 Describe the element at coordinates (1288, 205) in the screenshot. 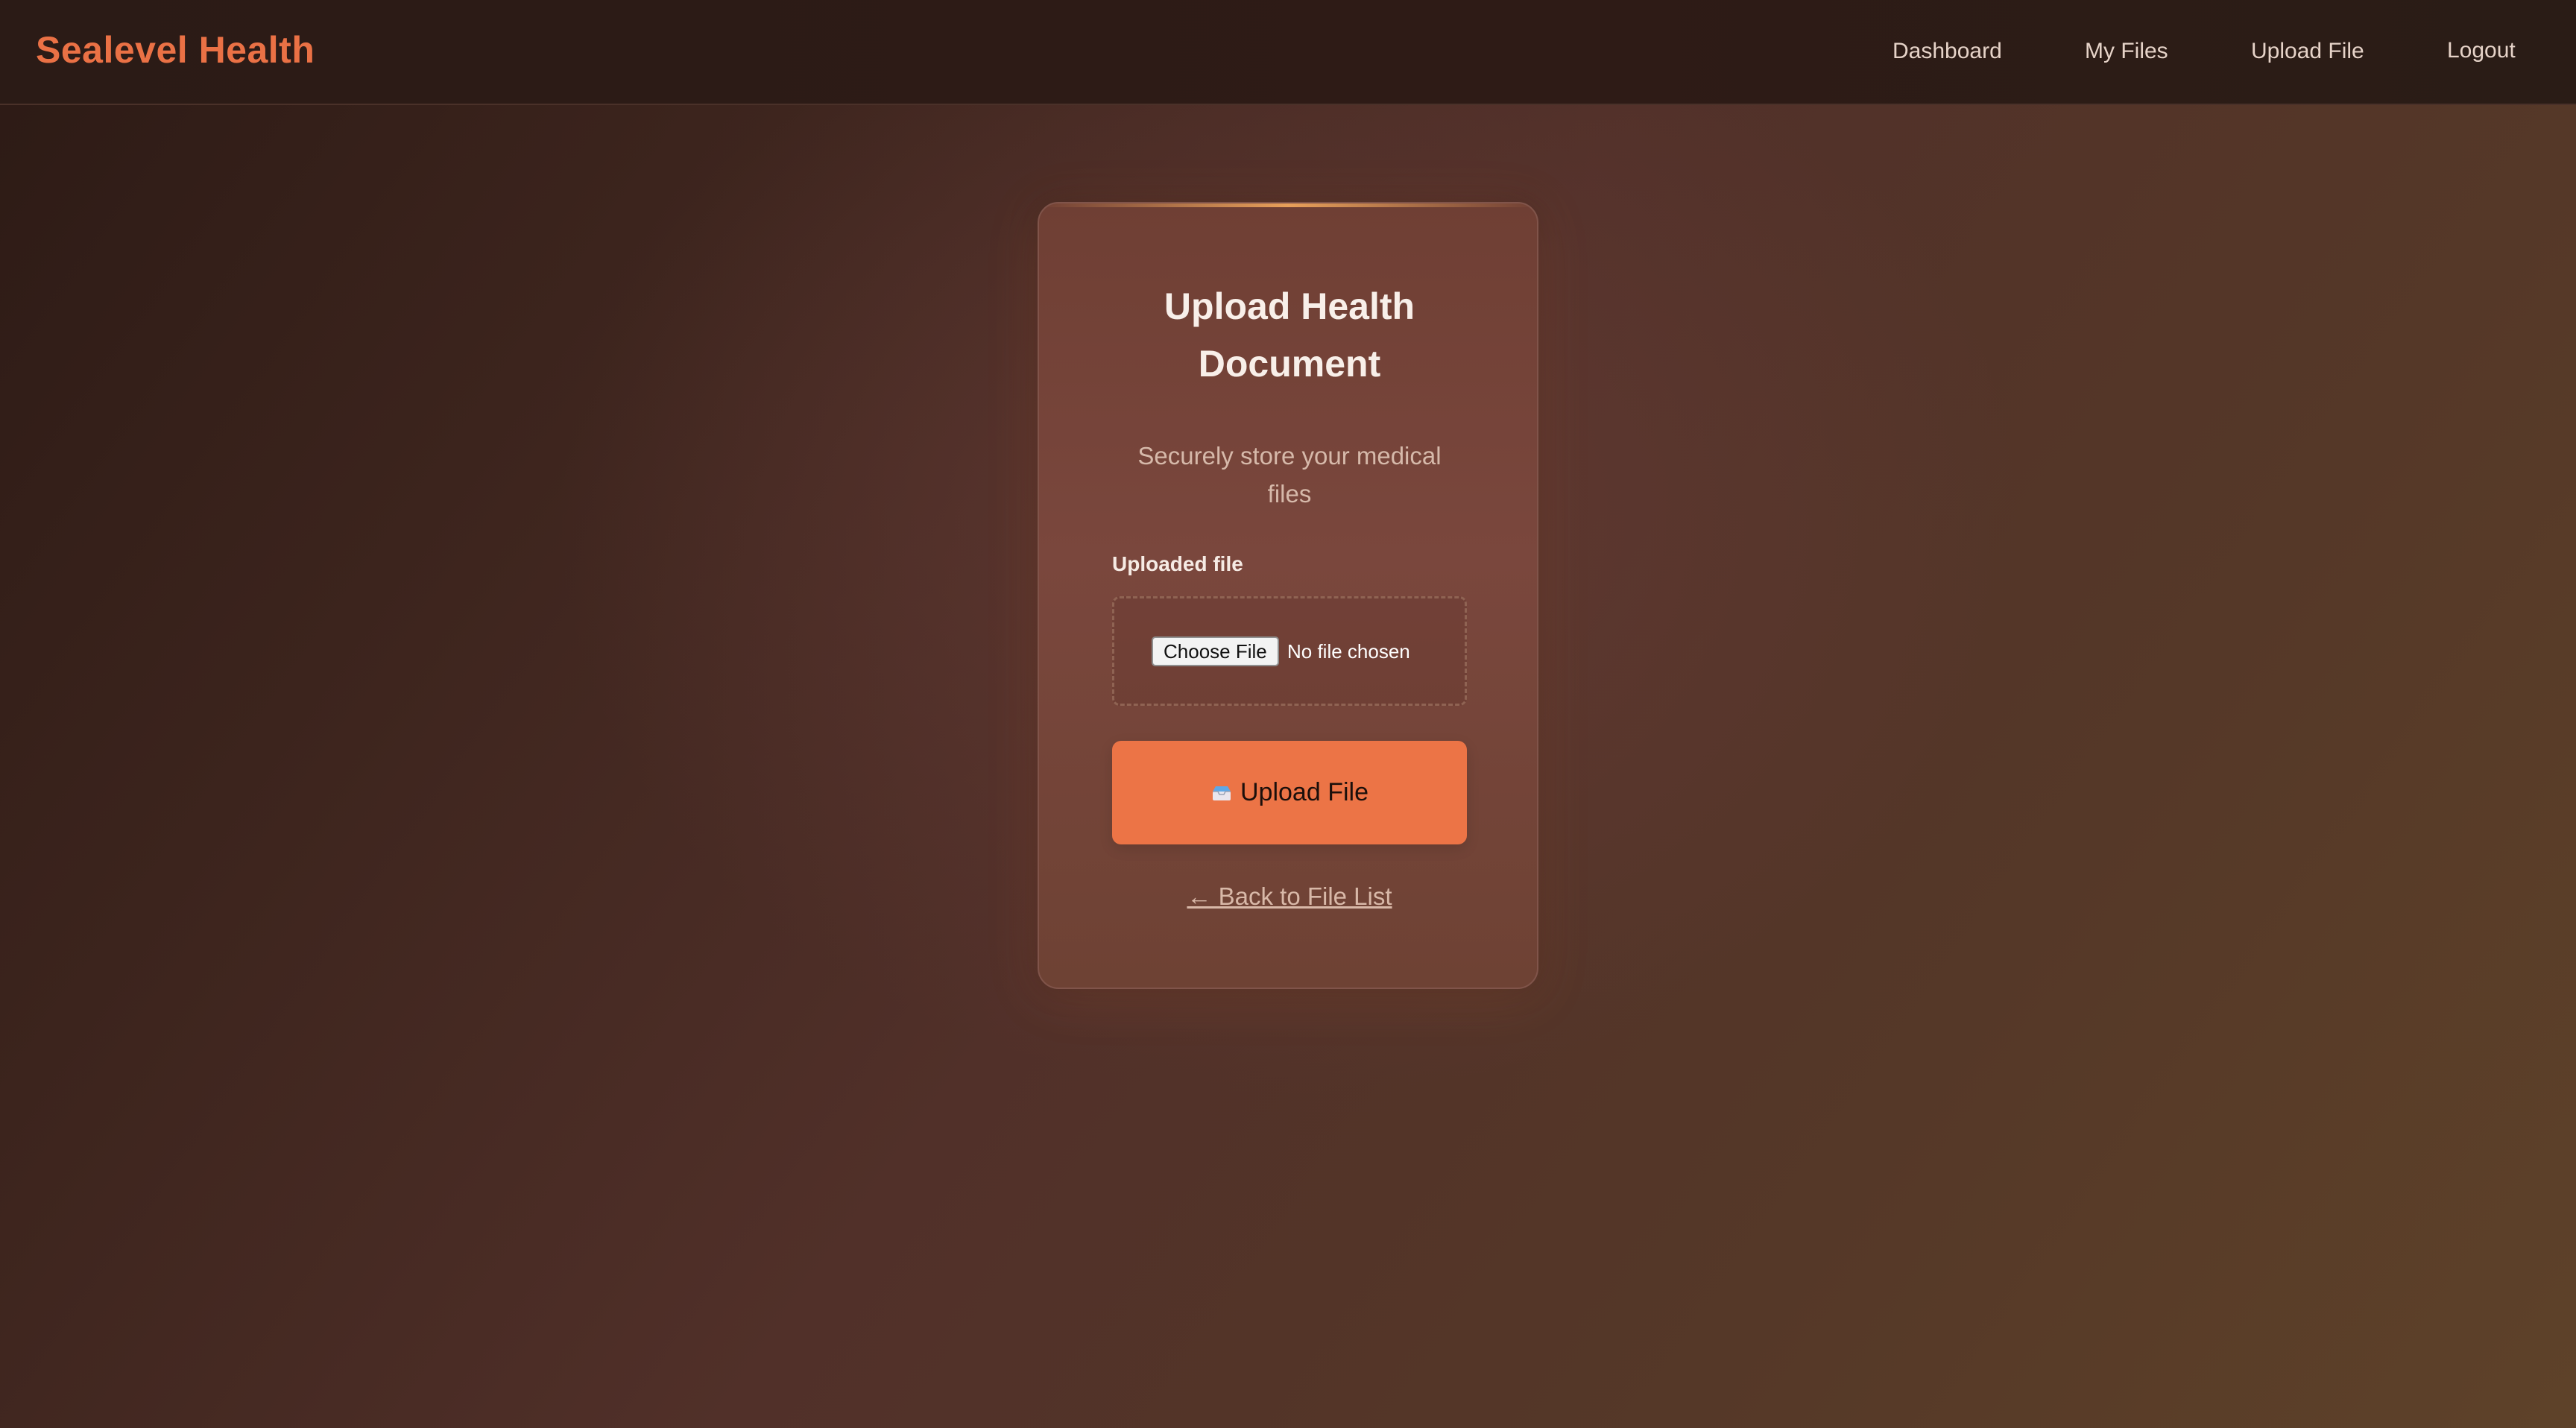

I see `card-accent-line` at that location.